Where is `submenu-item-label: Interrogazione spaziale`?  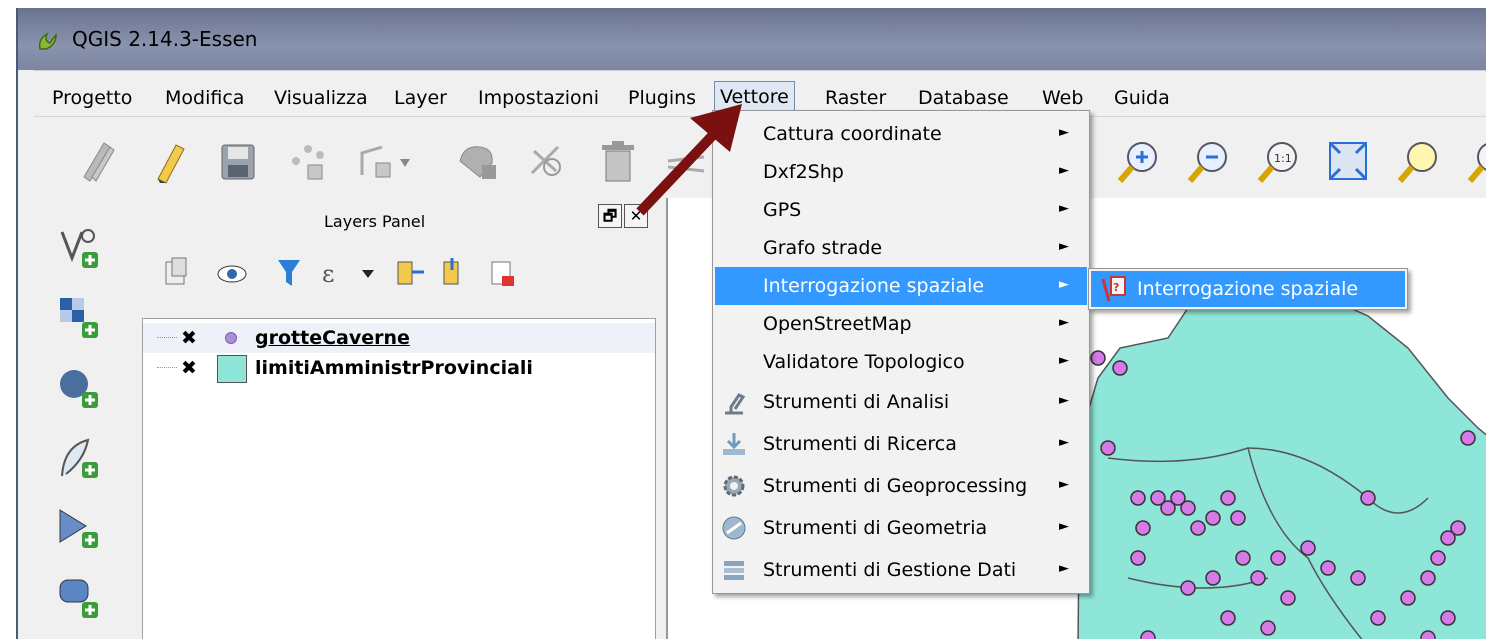 submenu-item-label: Interrogazione spaziale is located at coordinates (1248, 289).